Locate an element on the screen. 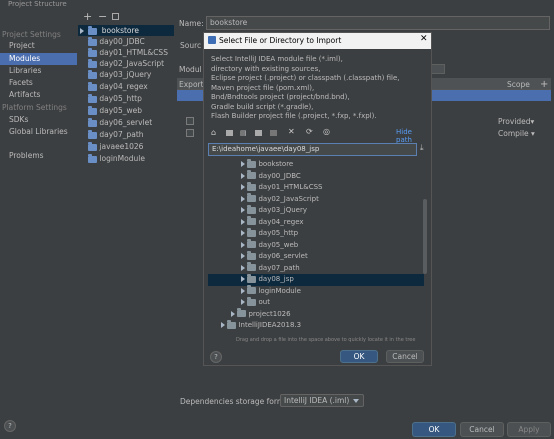  tree-label: day04_regex is located at coordinates (281, 221).